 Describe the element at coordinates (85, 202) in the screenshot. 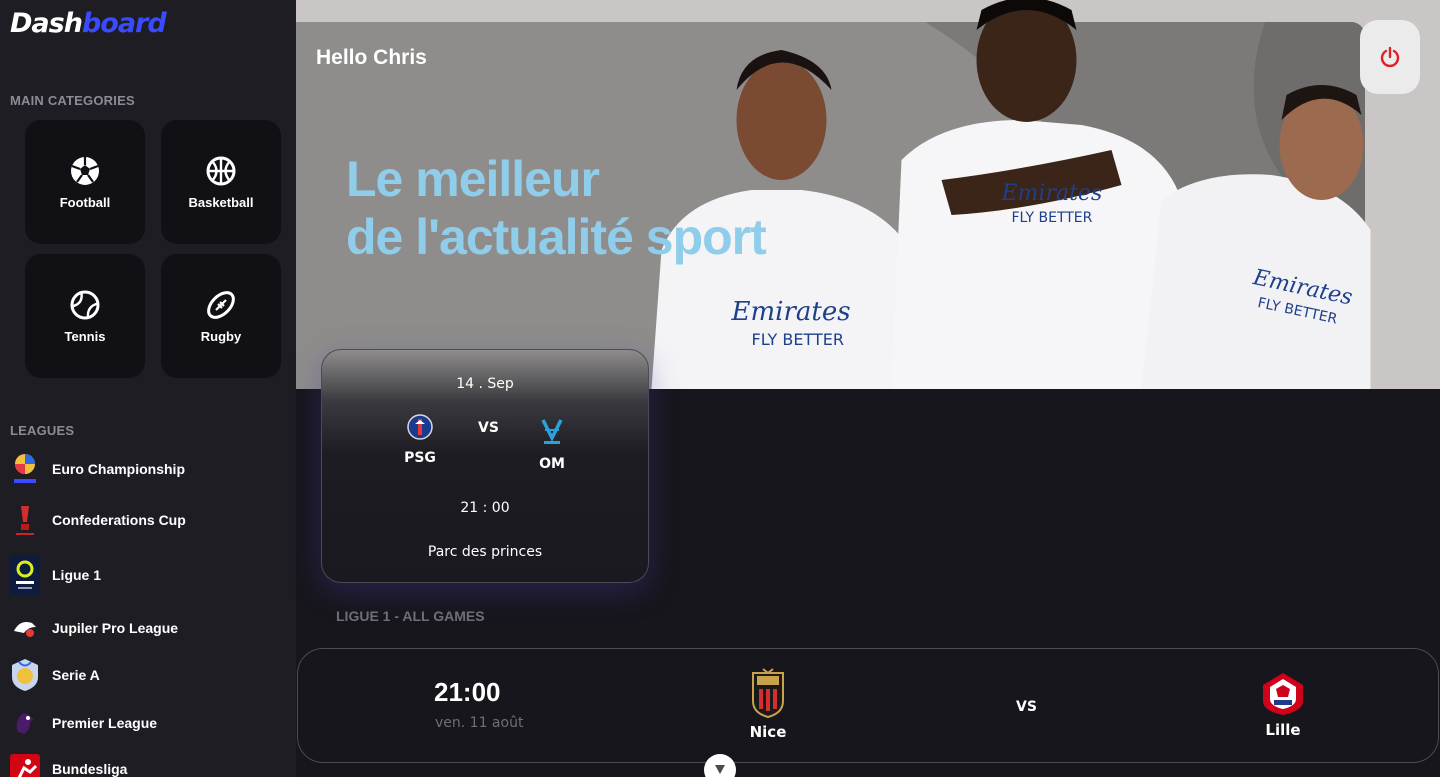

I see `category-label: Football` at that location.